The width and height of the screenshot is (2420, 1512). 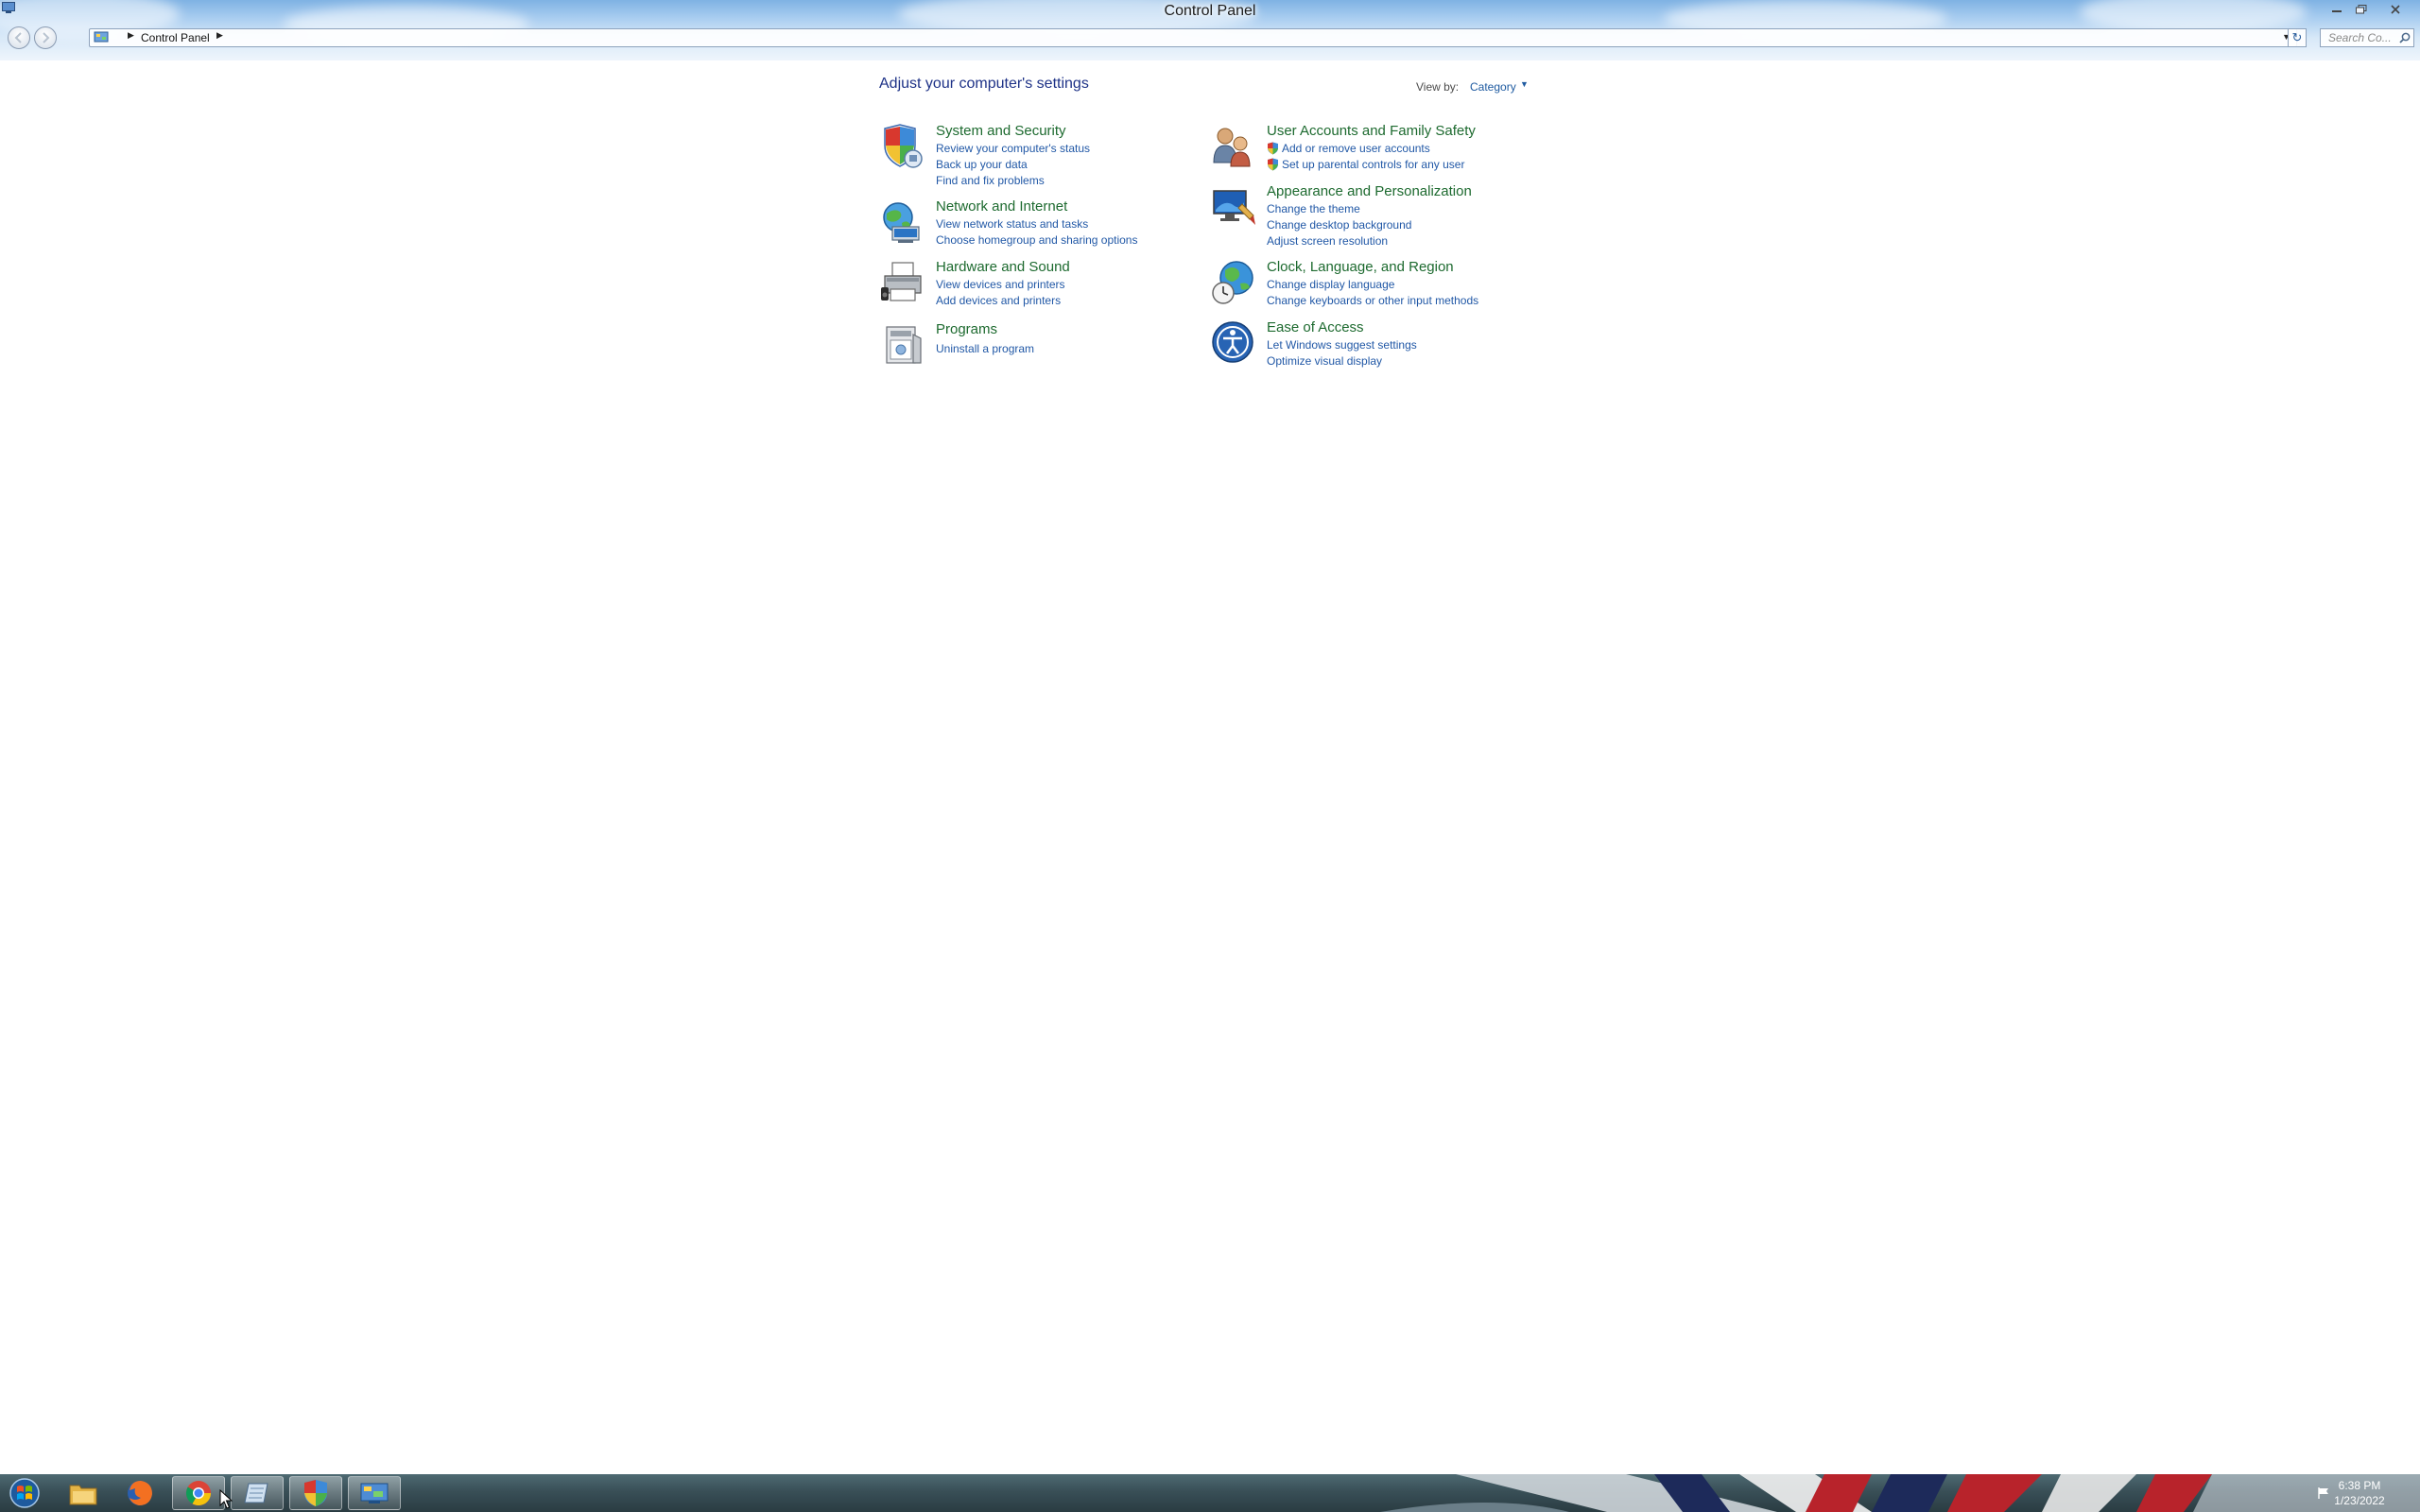 What do you see at coordinates (2359, 1485) in the screenshot?
I see `clock-time: 6:38 PM` at bounding box center [2359, 1485].